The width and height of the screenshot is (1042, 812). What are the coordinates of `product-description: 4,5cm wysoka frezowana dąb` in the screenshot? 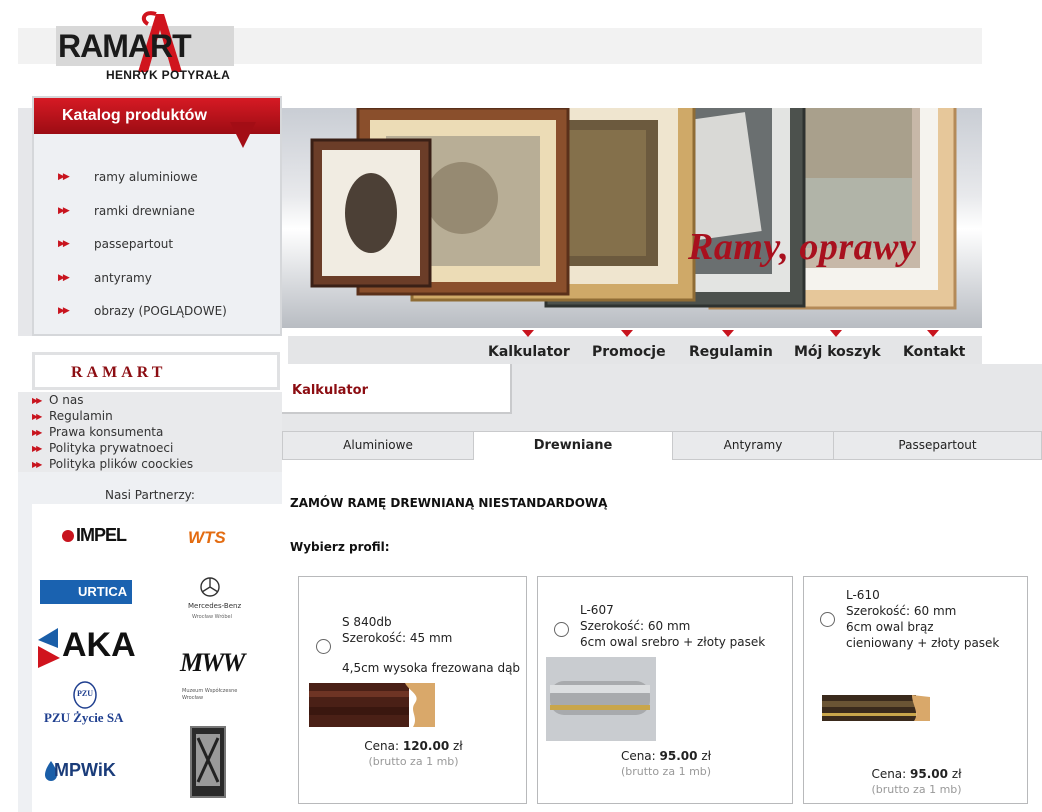 It's located at (431, 668).